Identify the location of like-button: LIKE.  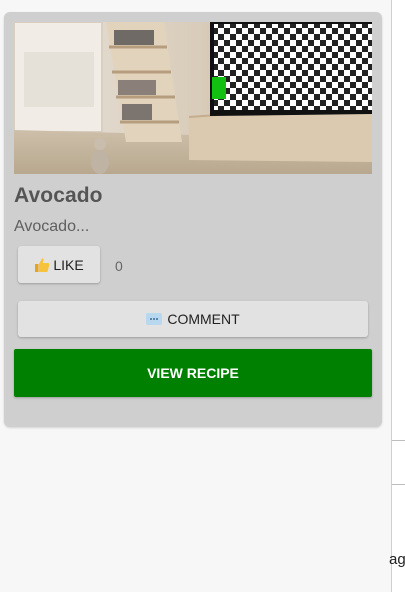
(59, 264).